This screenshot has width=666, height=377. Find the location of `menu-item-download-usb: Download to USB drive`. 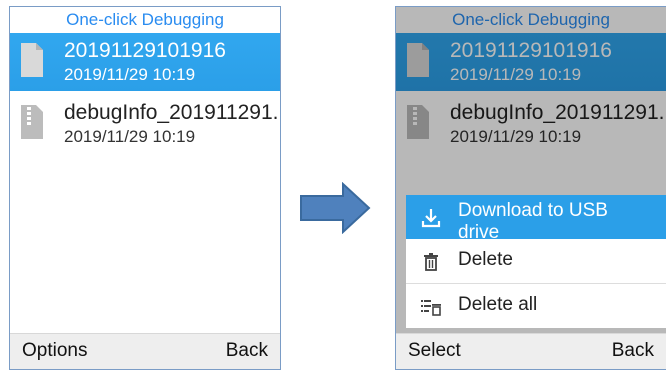

menu-item-download-usb: Download to USB drive is located at coordinates (536, 217).